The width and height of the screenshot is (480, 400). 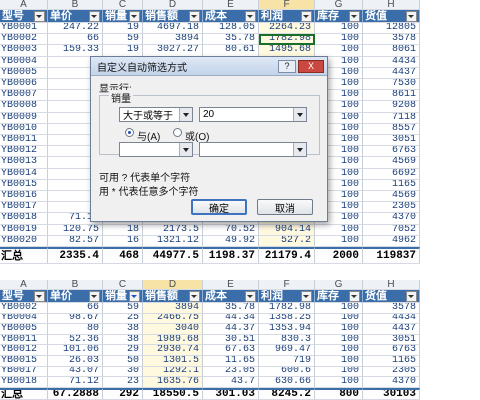 I want to click on total-cell: 2335.4, so click(x=75, y=255).